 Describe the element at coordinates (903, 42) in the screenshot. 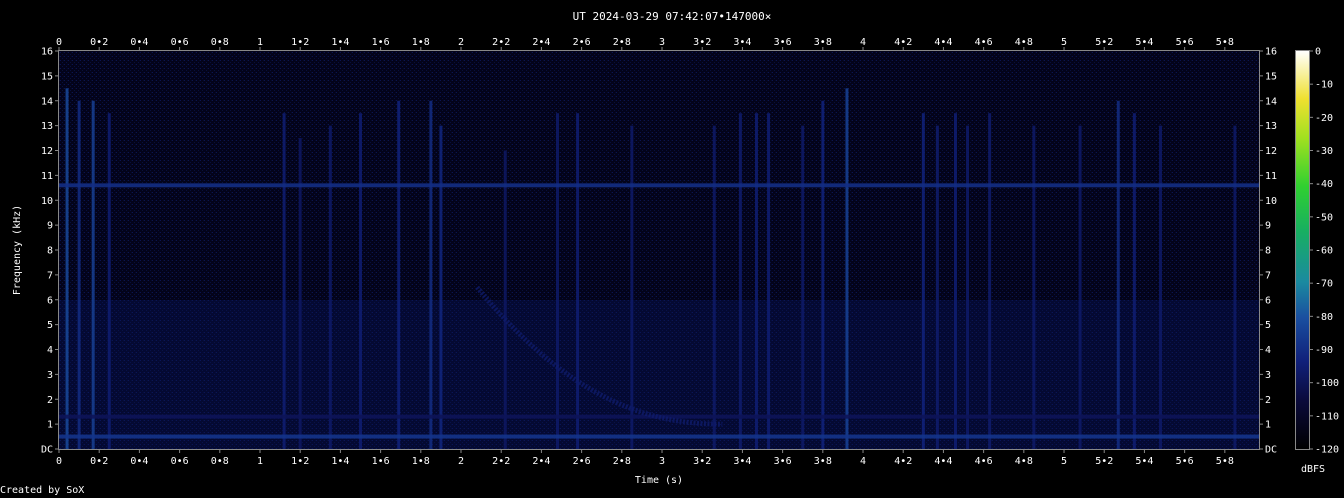

I see `x-tick-label-top: 4•2` at that location.